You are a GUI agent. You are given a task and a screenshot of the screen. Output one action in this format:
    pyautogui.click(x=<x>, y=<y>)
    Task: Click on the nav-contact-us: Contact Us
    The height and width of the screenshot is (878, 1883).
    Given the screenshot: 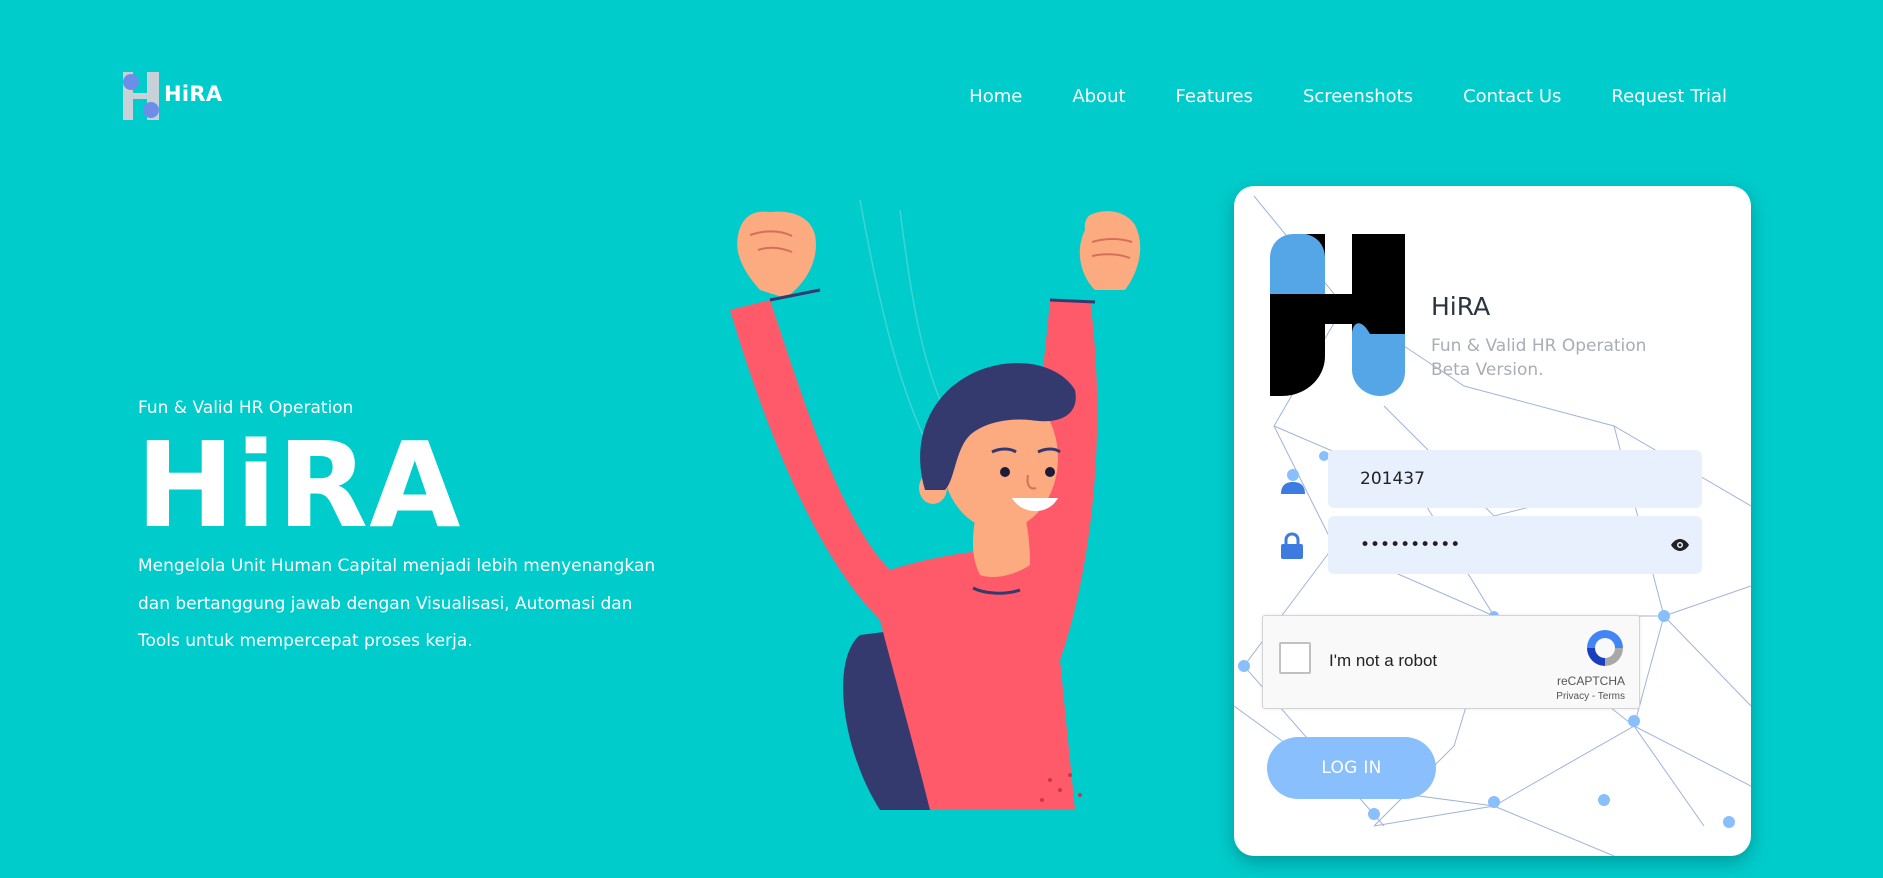 What is the action you would take?
    pyautogui.click(x=1512, y=96)
    